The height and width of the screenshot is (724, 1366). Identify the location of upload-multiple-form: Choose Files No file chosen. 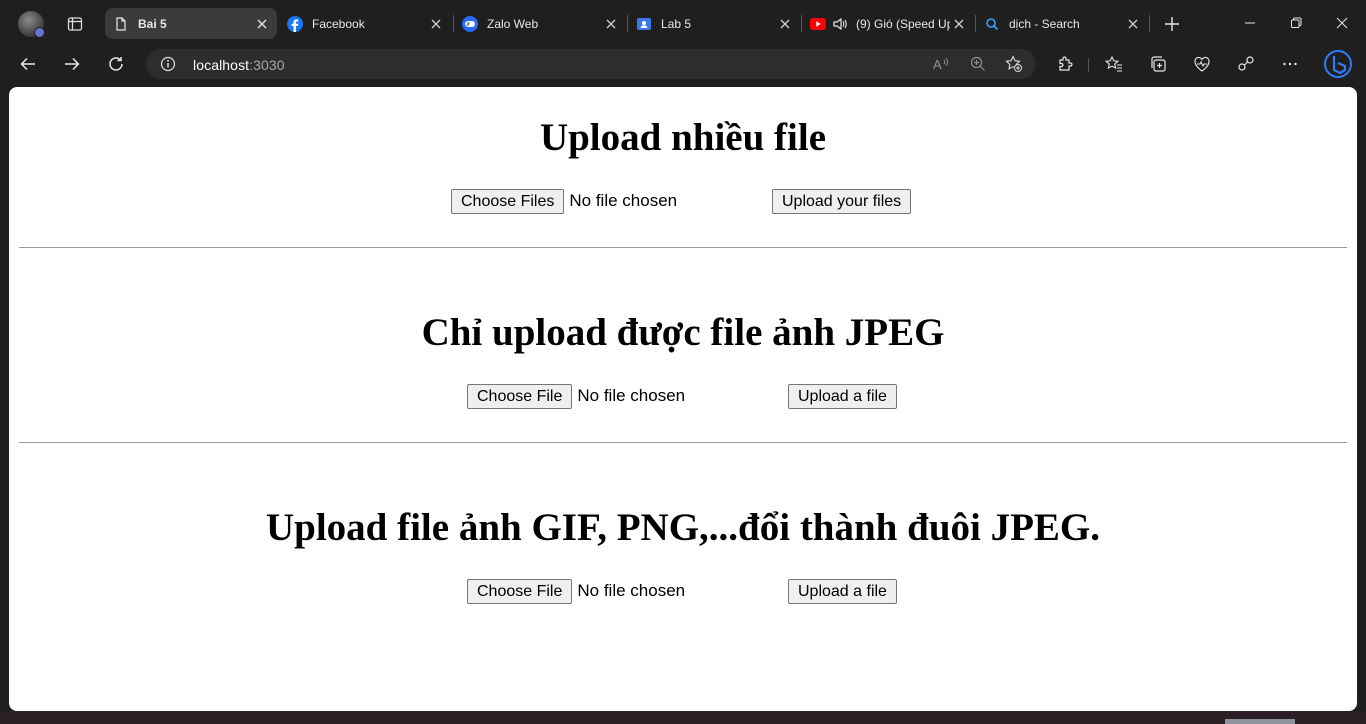
(564, 201).